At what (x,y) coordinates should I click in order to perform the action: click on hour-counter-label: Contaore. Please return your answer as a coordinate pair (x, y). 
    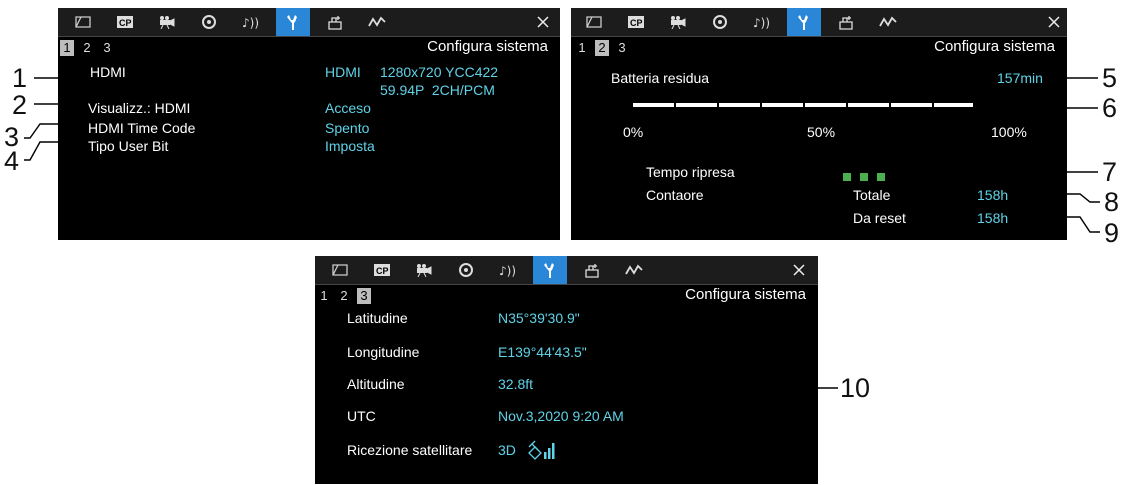
    Looking at the image, I should click on (675, 195).